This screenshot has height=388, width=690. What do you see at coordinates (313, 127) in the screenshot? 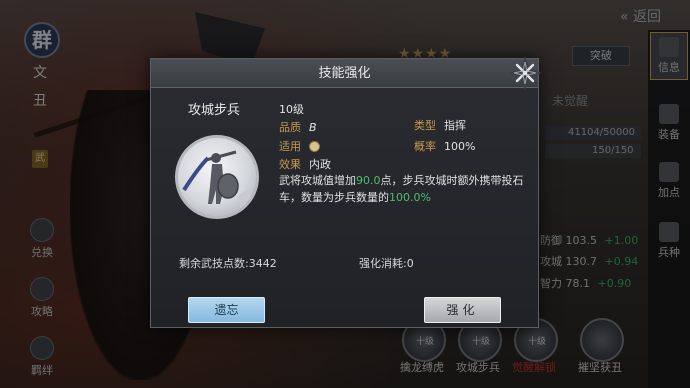
I see `quality-value: B` at bounding box center [313, 127].